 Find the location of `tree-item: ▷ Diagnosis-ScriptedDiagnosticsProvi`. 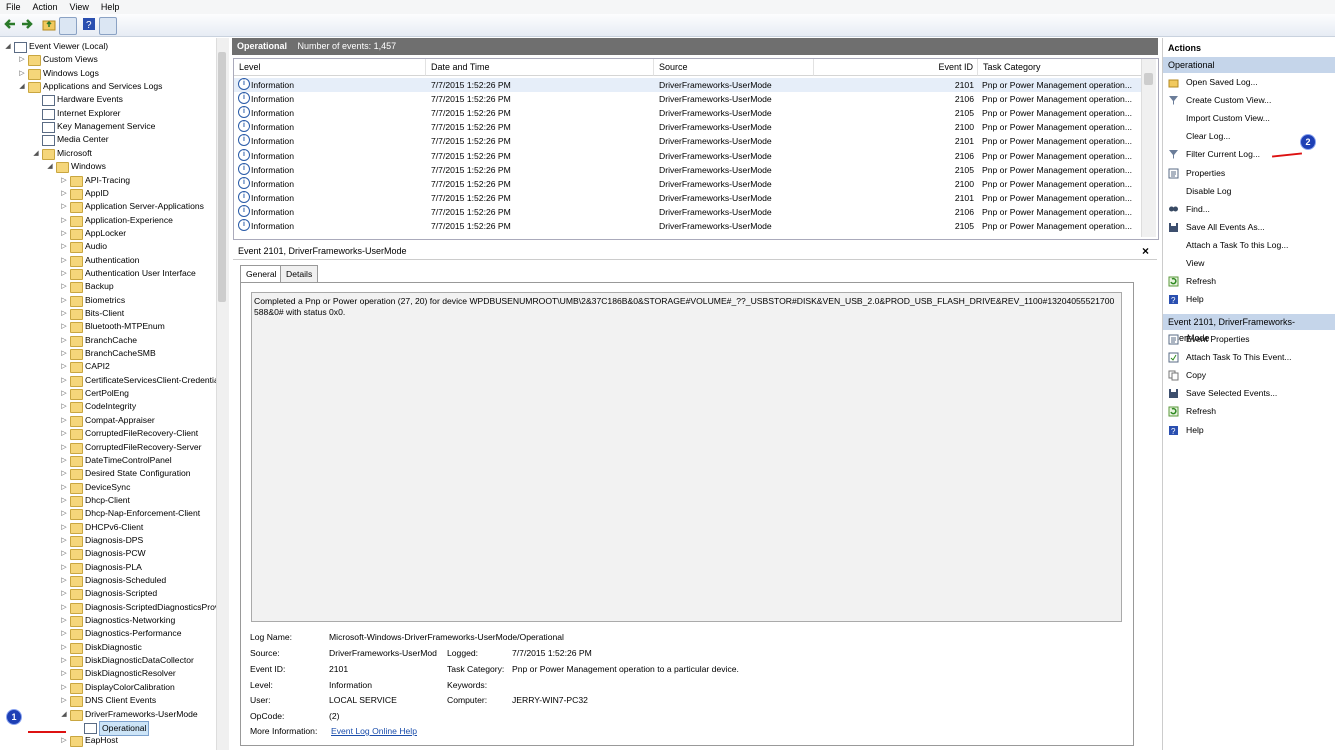

tree-item: ▷ Diagnosis-ScriptedDiagnosticsProvi is located at coordinates (108, 607).